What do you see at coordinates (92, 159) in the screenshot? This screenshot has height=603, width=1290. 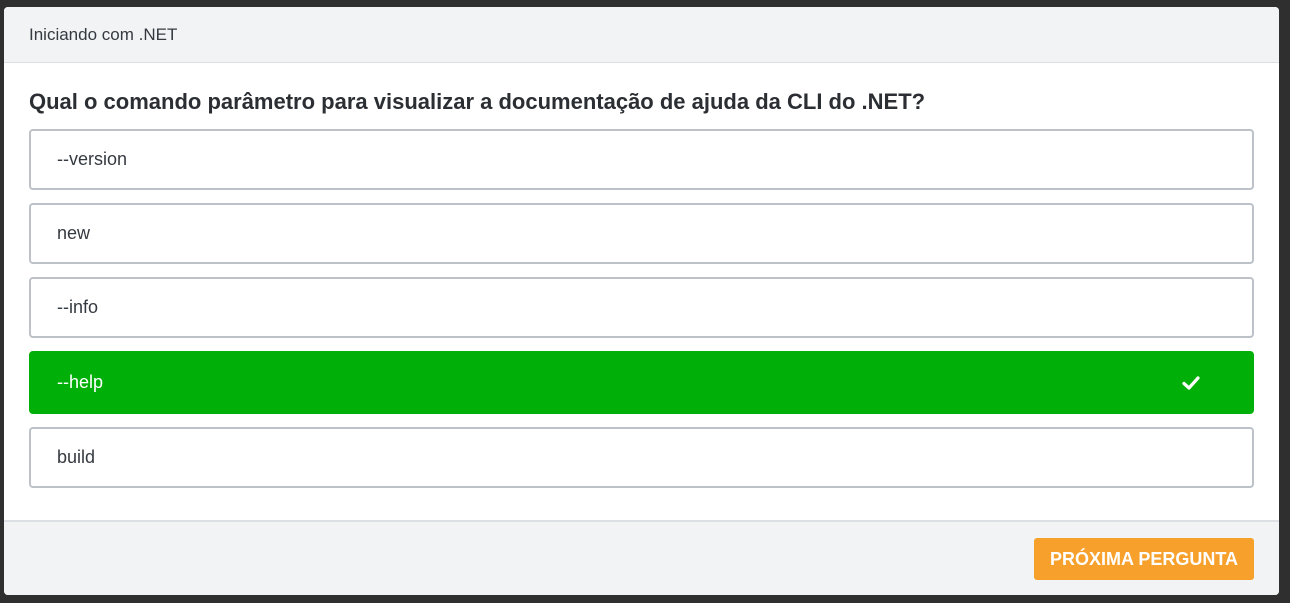 I see `answer-option-label: --version` at bounding box center [92, 159].